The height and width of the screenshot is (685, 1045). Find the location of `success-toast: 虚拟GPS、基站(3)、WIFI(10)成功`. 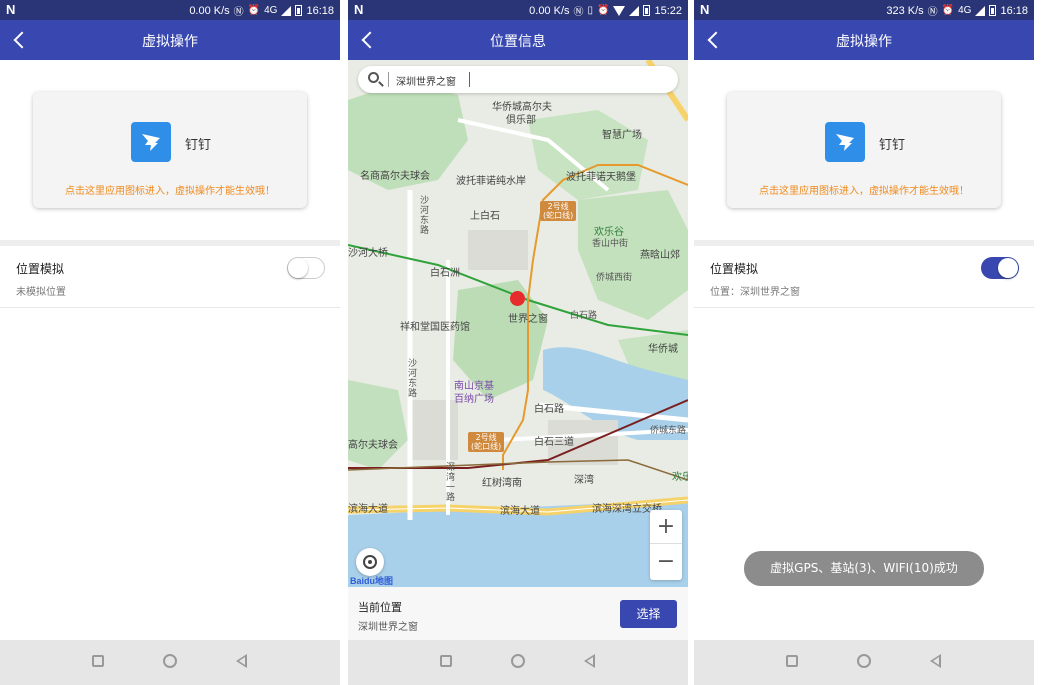

success-toast: 虚拟GPS、基站(3)、WIFI(10)成功 is located at coordinates (864, 568).